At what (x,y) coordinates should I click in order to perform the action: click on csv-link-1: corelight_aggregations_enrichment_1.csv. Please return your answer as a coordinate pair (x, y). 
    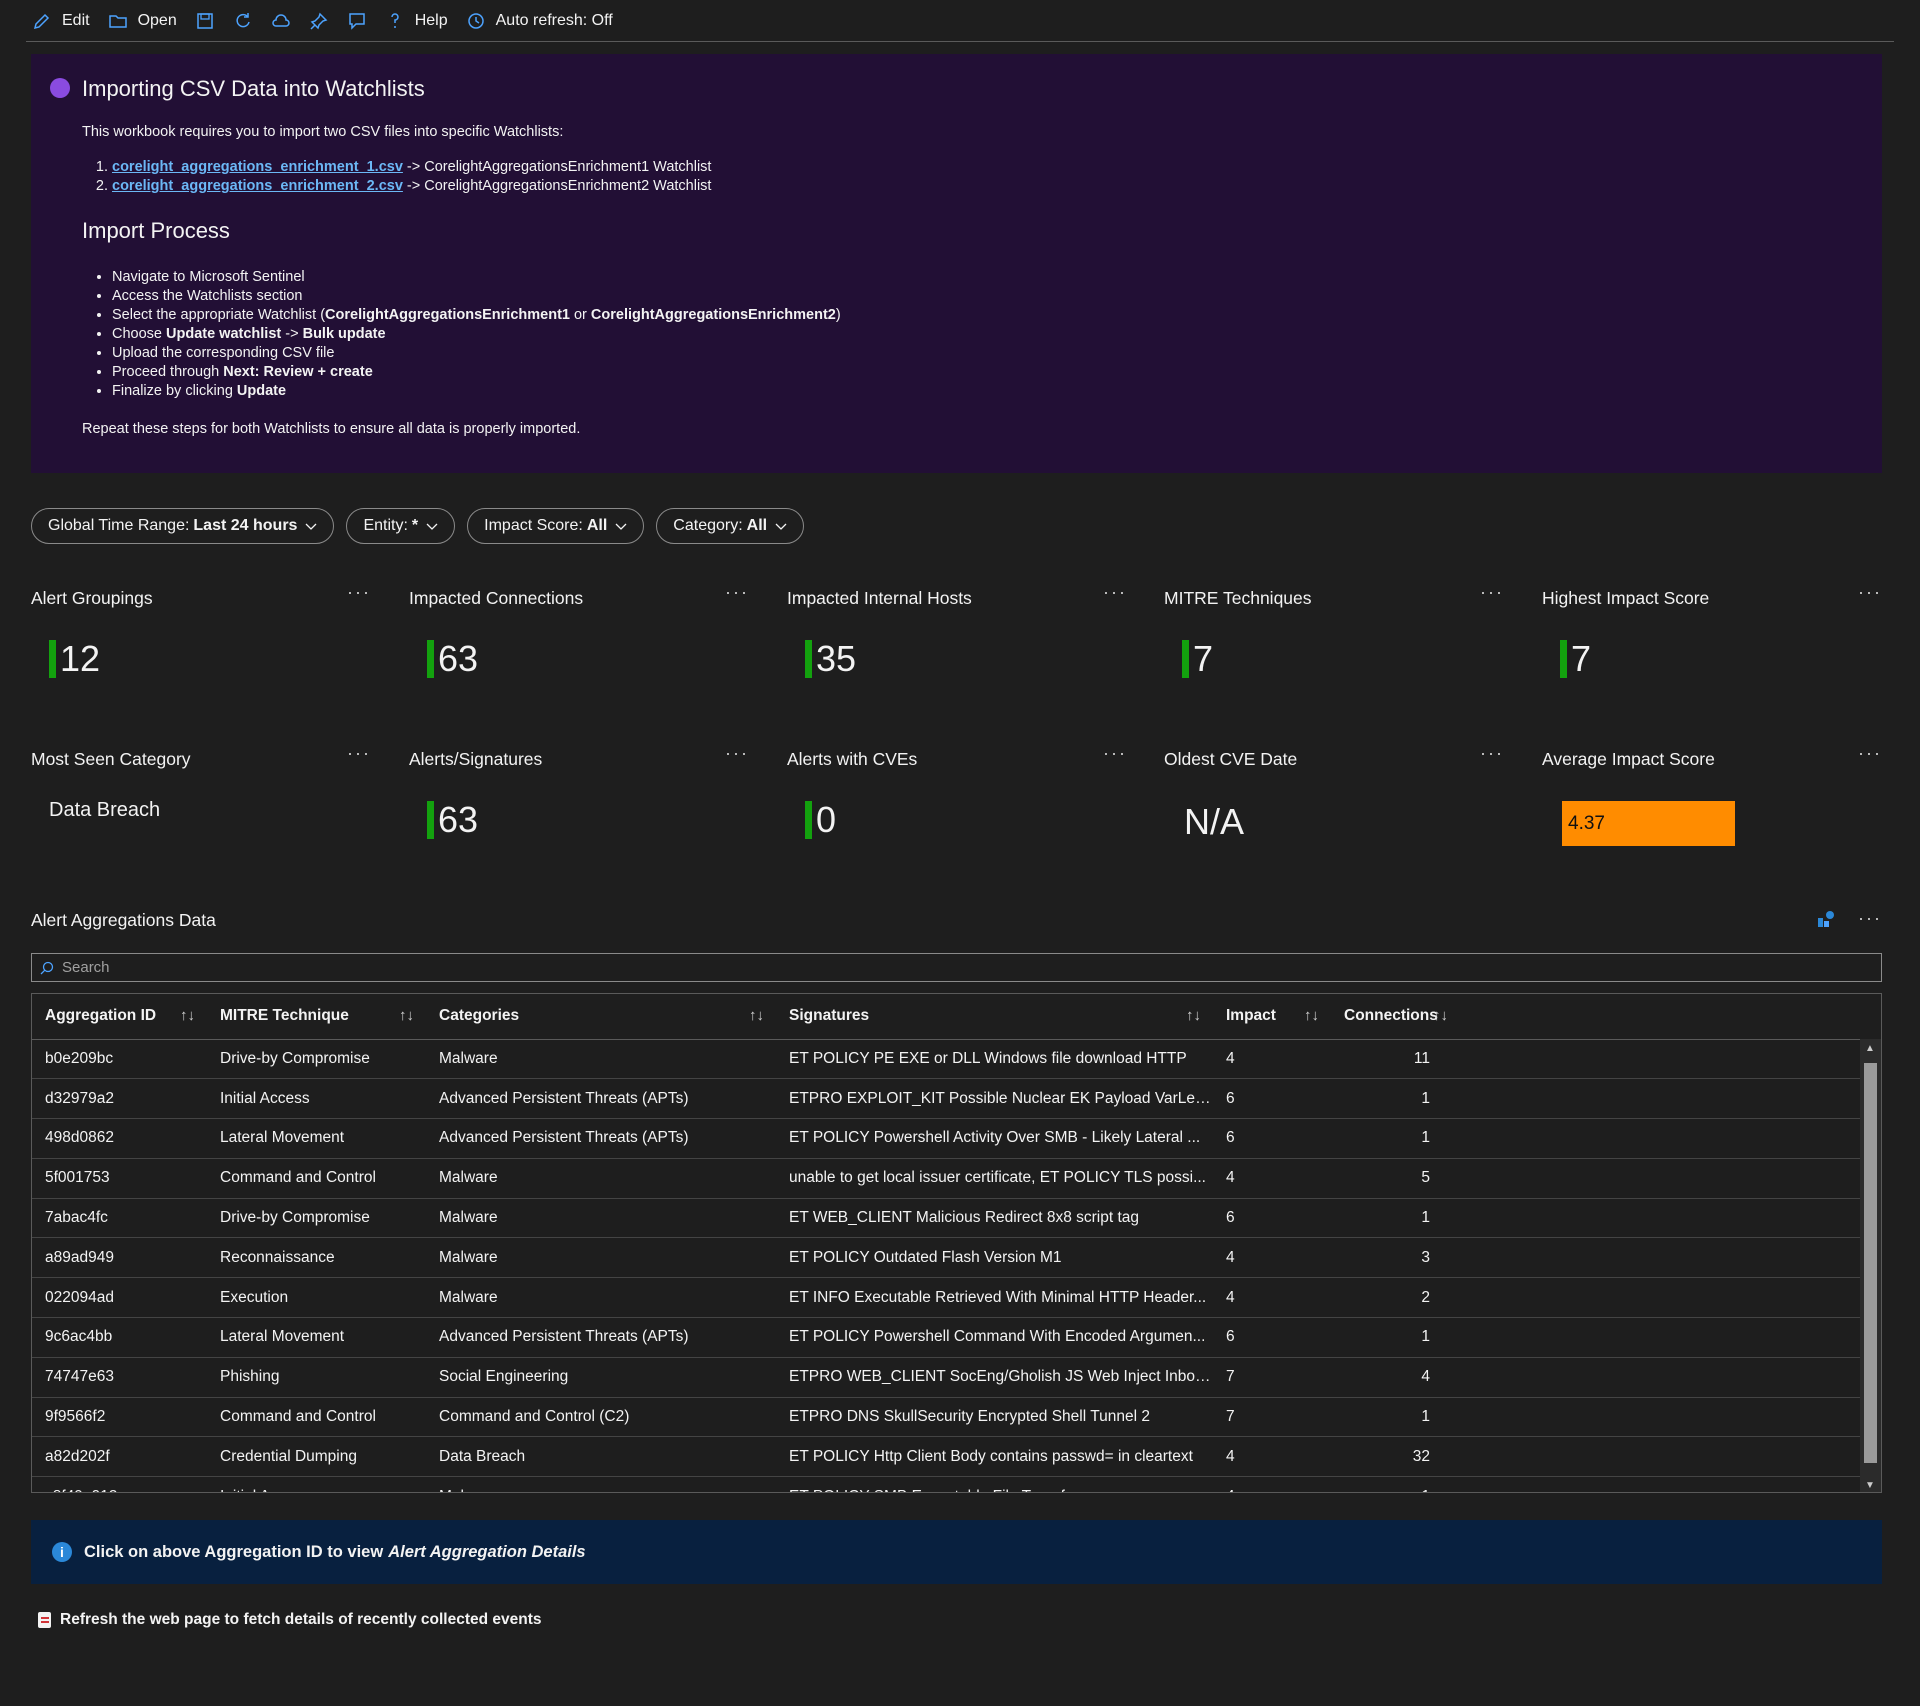
    Looking at the image, I should click on (257, 167).